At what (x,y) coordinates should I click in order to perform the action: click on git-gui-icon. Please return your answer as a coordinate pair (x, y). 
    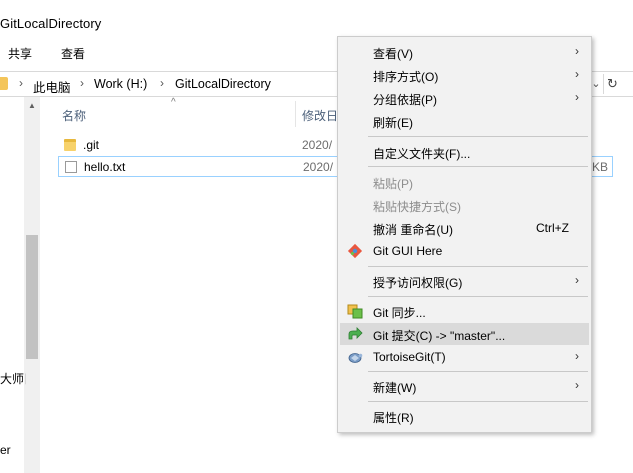
    Looking at the image, I should click on (355, 251).